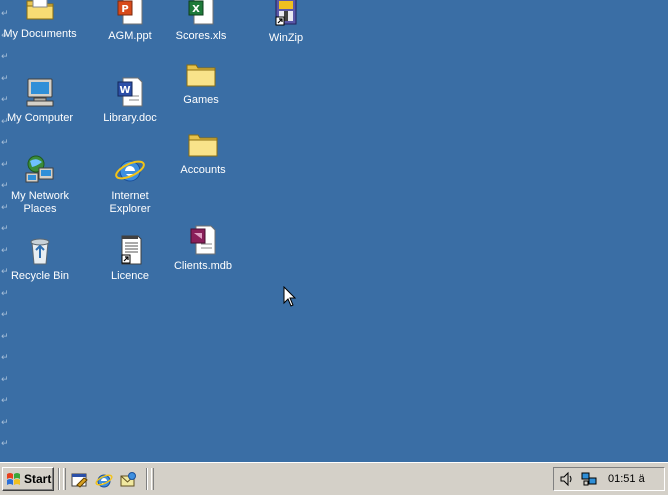 The width and height of the screenshot is (668, 495). I want to click on tray-volume, so click(567, 479).